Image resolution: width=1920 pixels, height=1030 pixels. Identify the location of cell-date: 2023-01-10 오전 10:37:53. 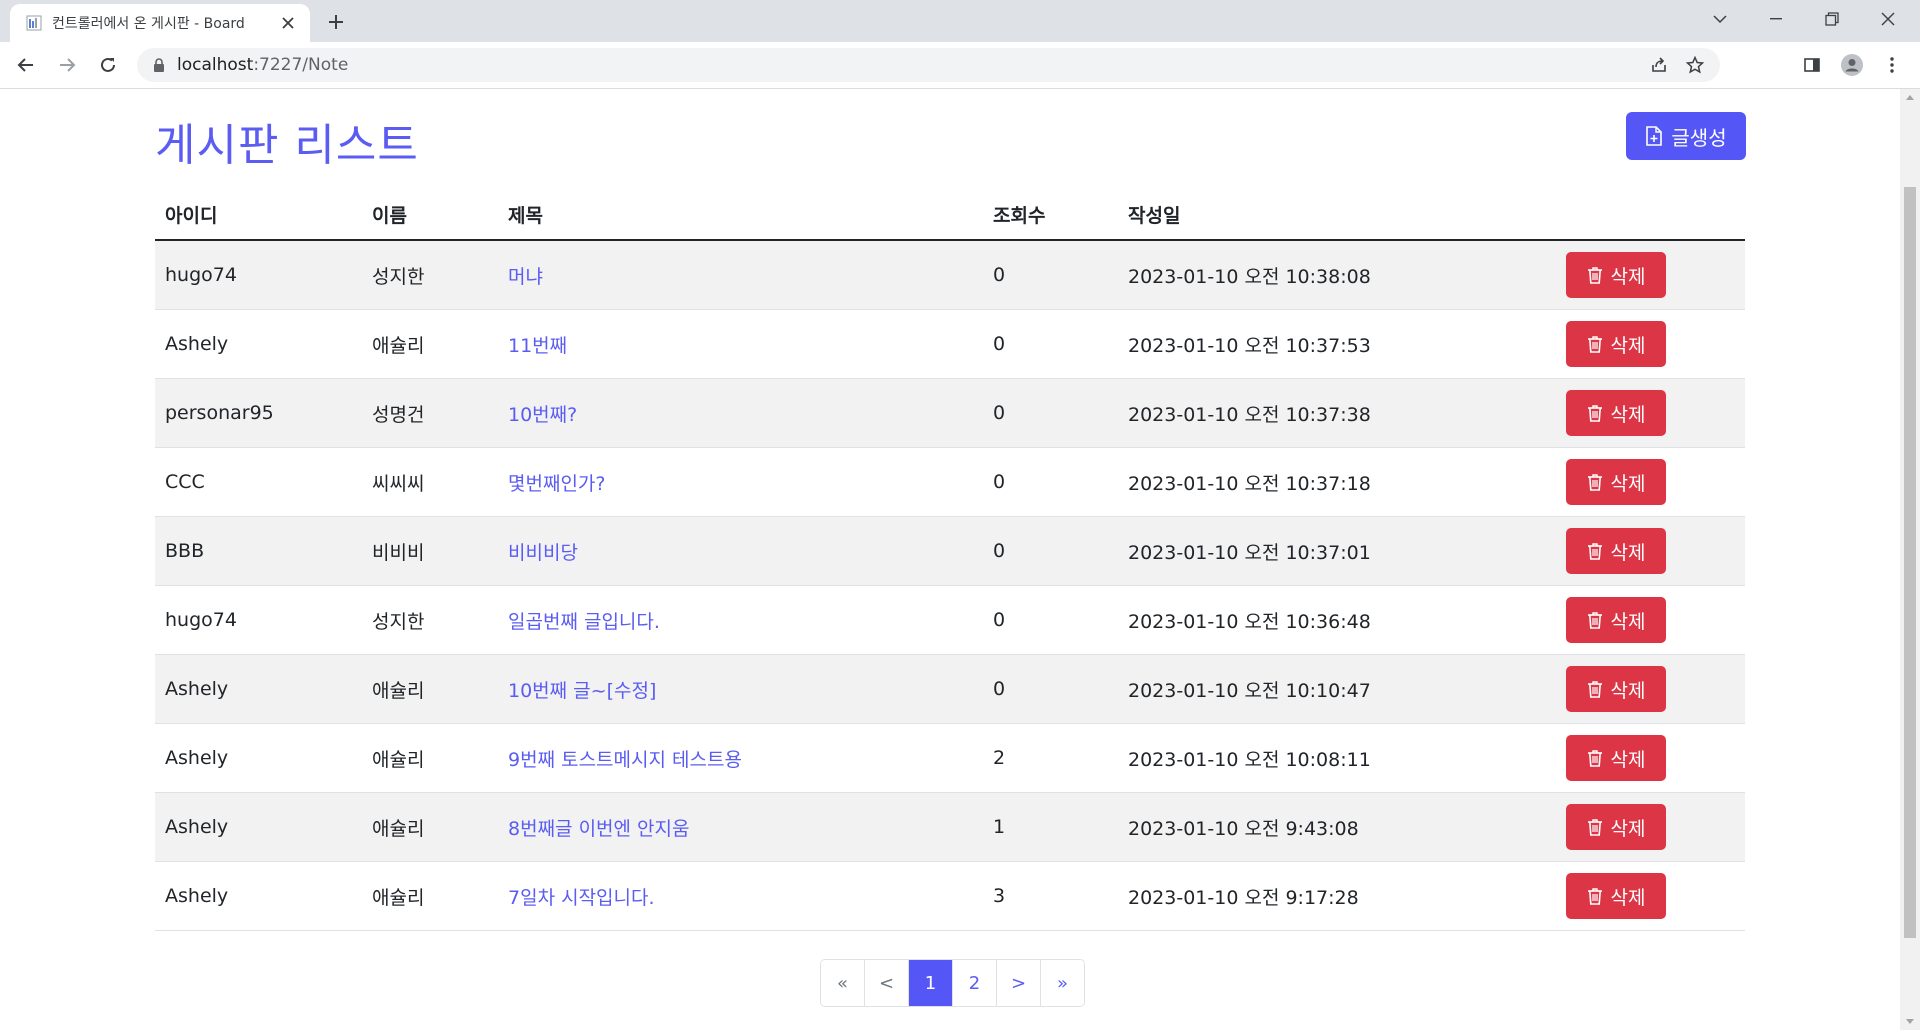
(1332, 344).